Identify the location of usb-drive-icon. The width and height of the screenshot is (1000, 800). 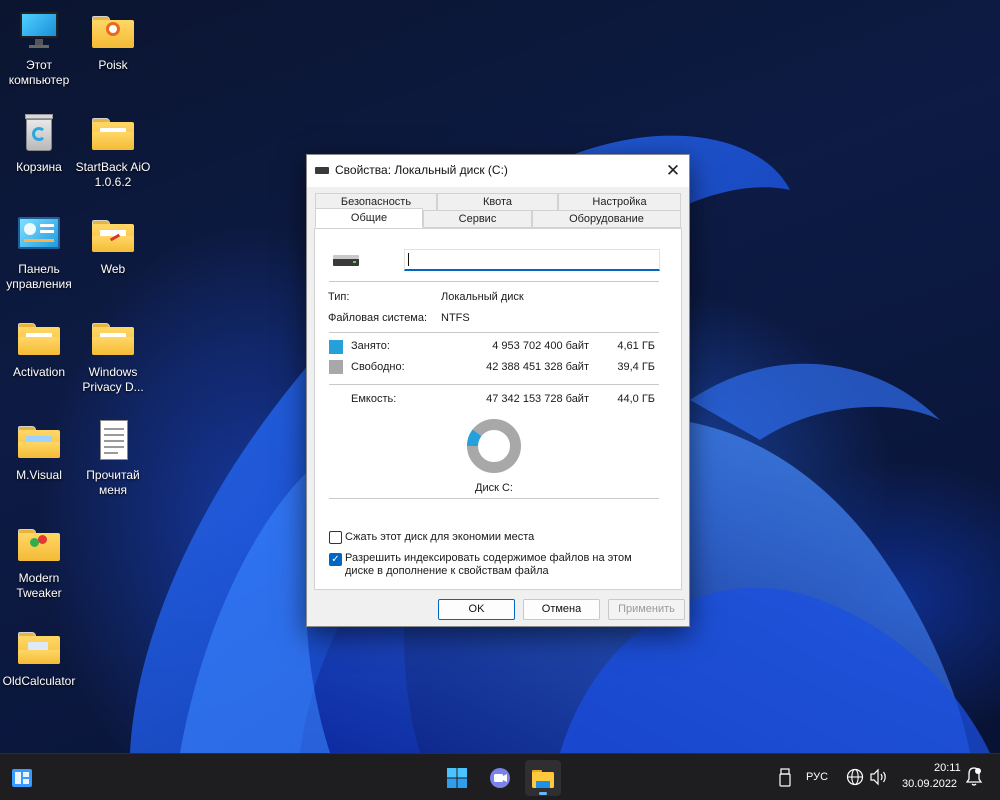
(785, 778).